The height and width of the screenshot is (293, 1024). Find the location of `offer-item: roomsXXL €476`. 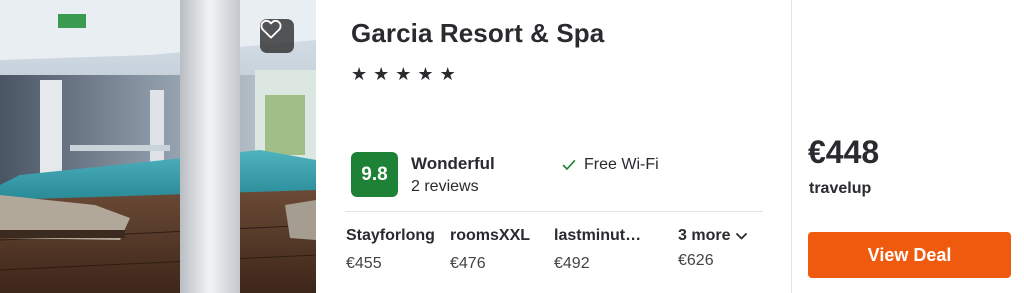

offer-item: roomsXXL €476 is located at coordinates (490, 250).